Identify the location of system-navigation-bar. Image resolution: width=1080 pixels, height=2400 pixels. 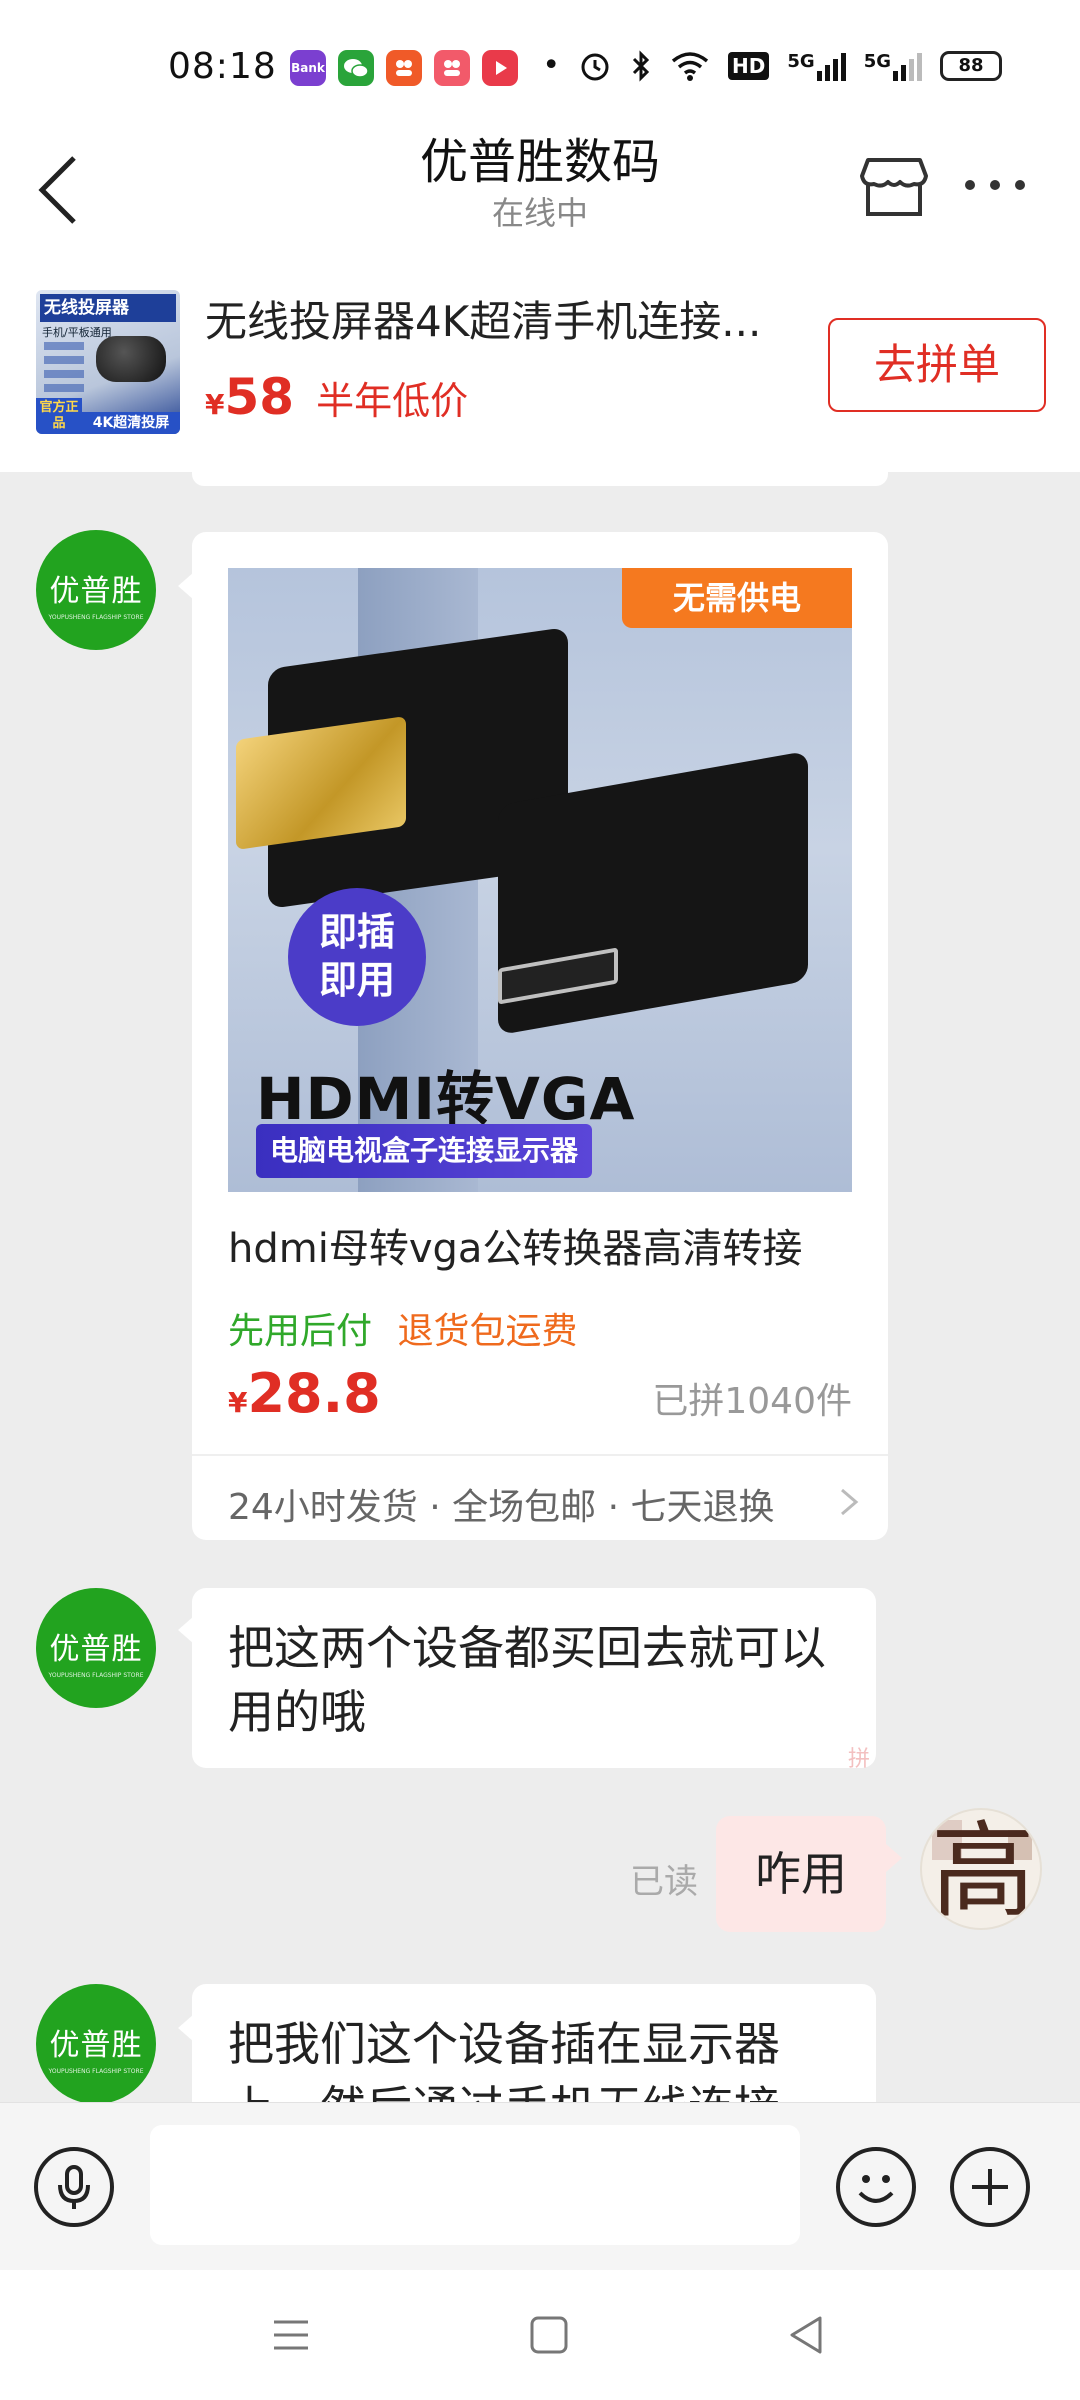
(540, 2335).